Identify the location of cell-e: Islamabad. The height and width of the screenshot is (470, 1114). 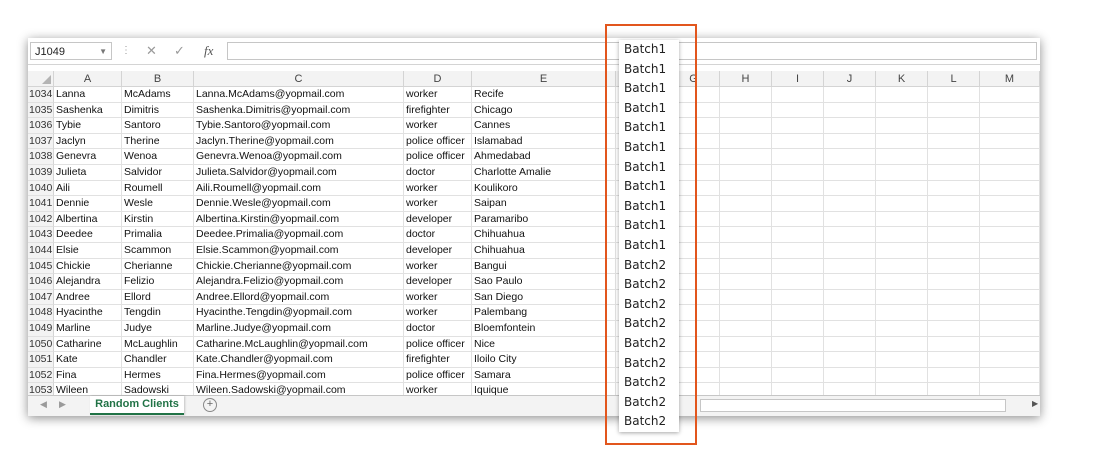
(544, 141).